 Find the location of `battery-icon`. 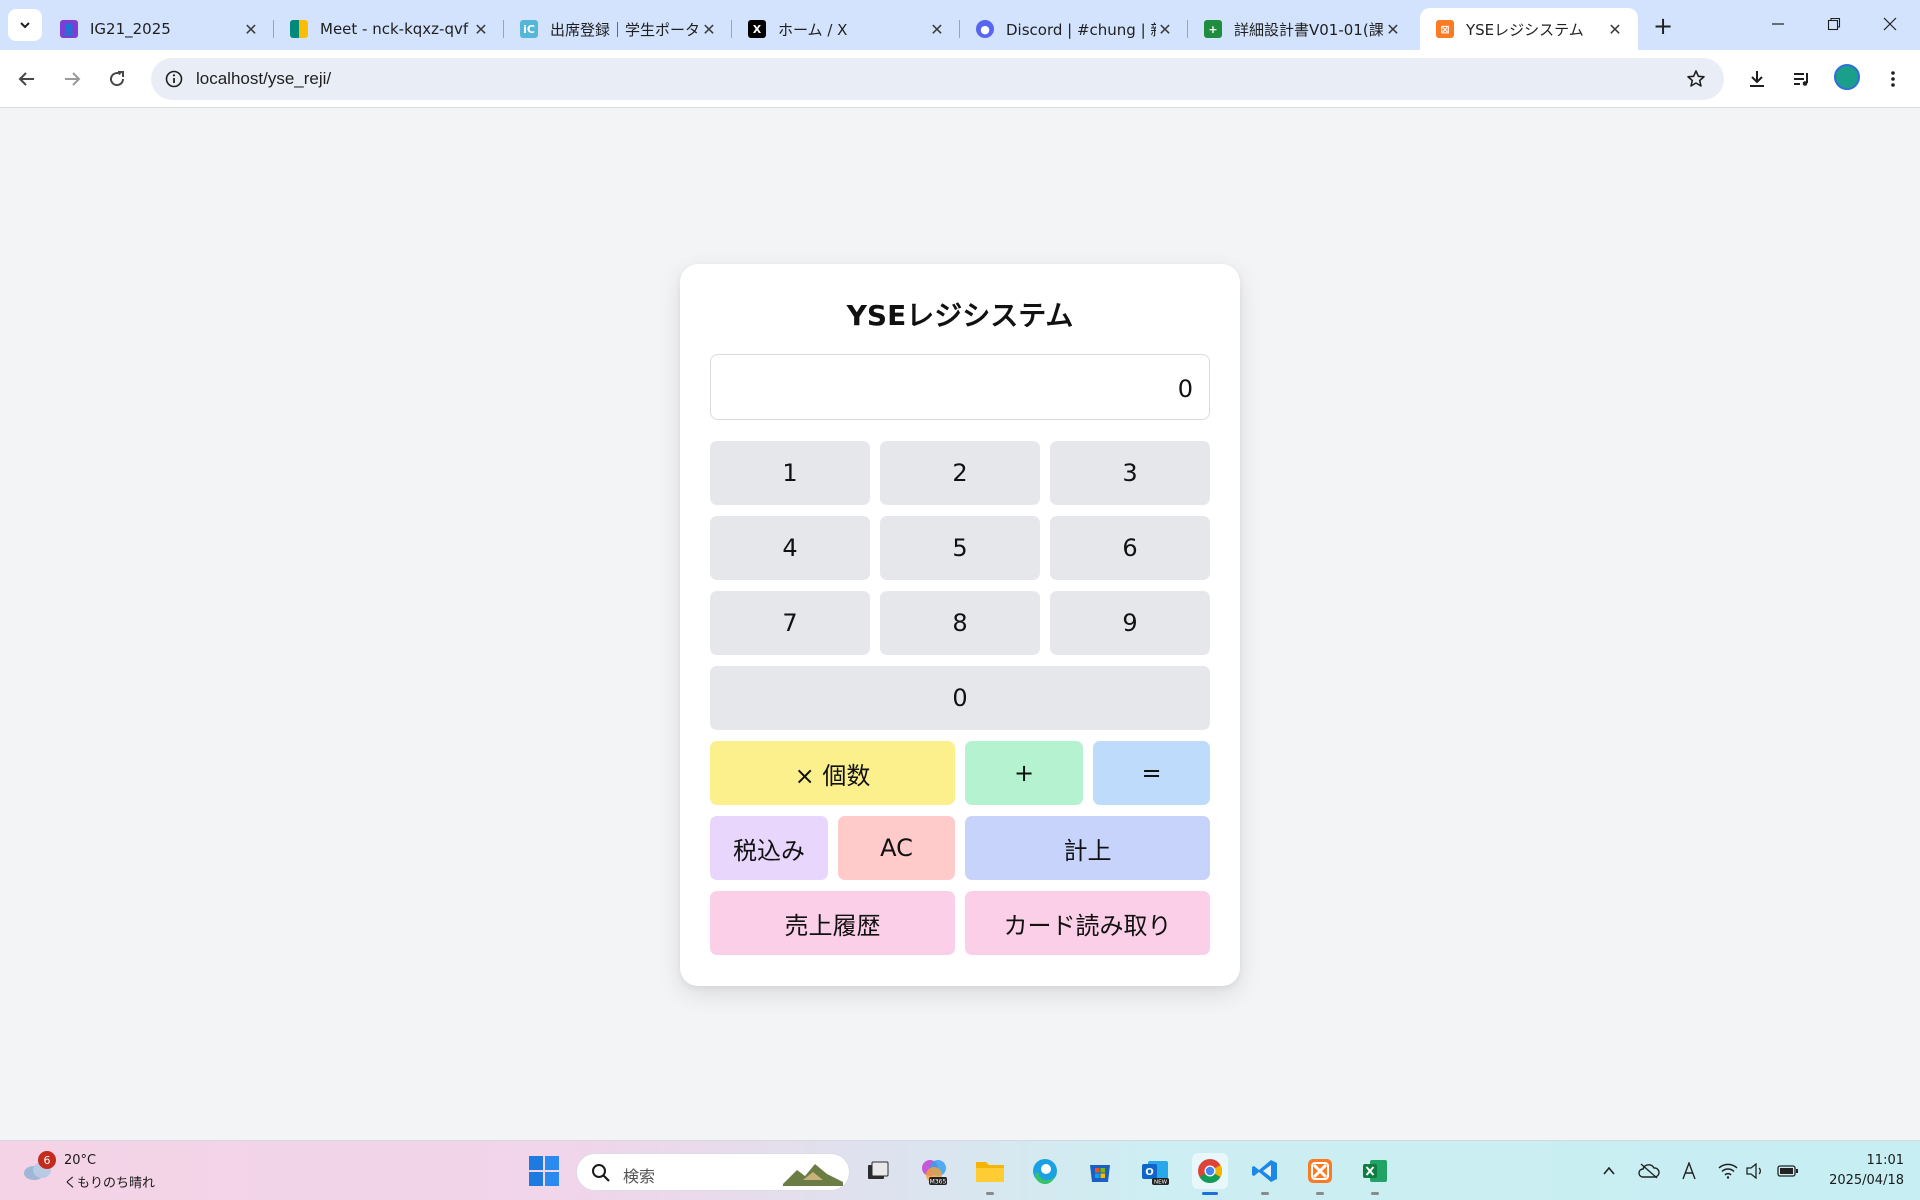

battery-icon is located at coordinates (1788, 1171).